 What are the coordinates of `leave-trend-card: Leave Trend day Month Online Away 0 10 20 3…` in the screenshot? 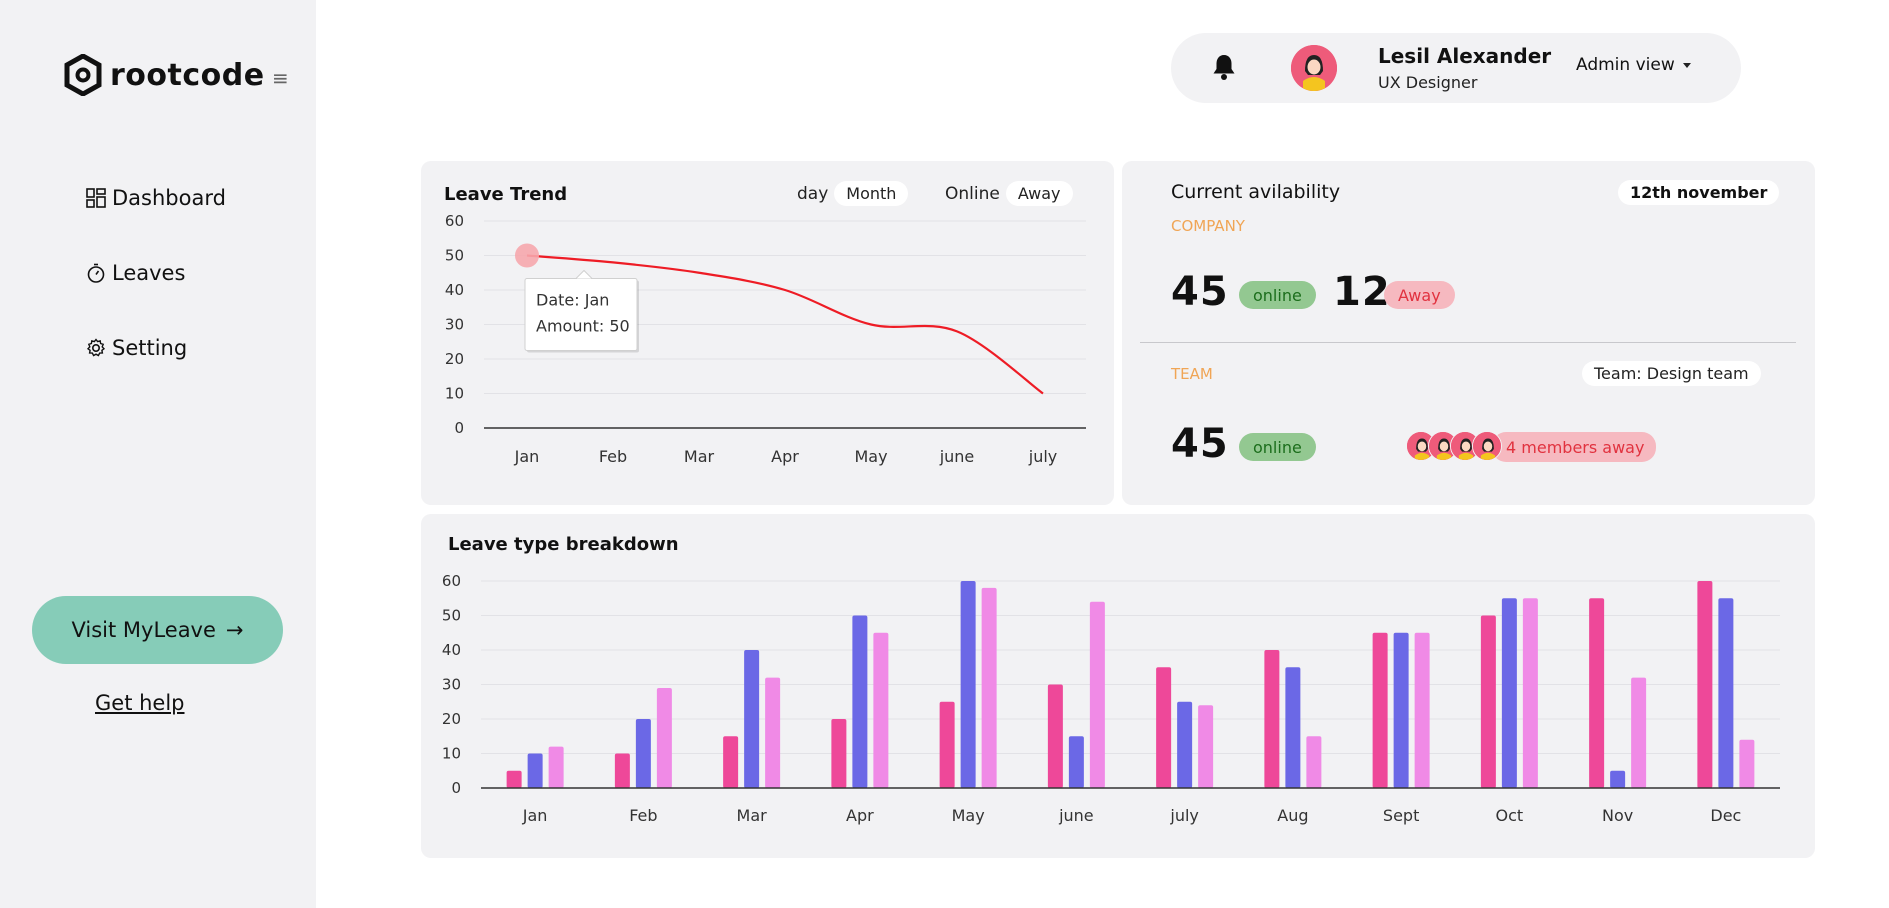 It's located at (767, 333).